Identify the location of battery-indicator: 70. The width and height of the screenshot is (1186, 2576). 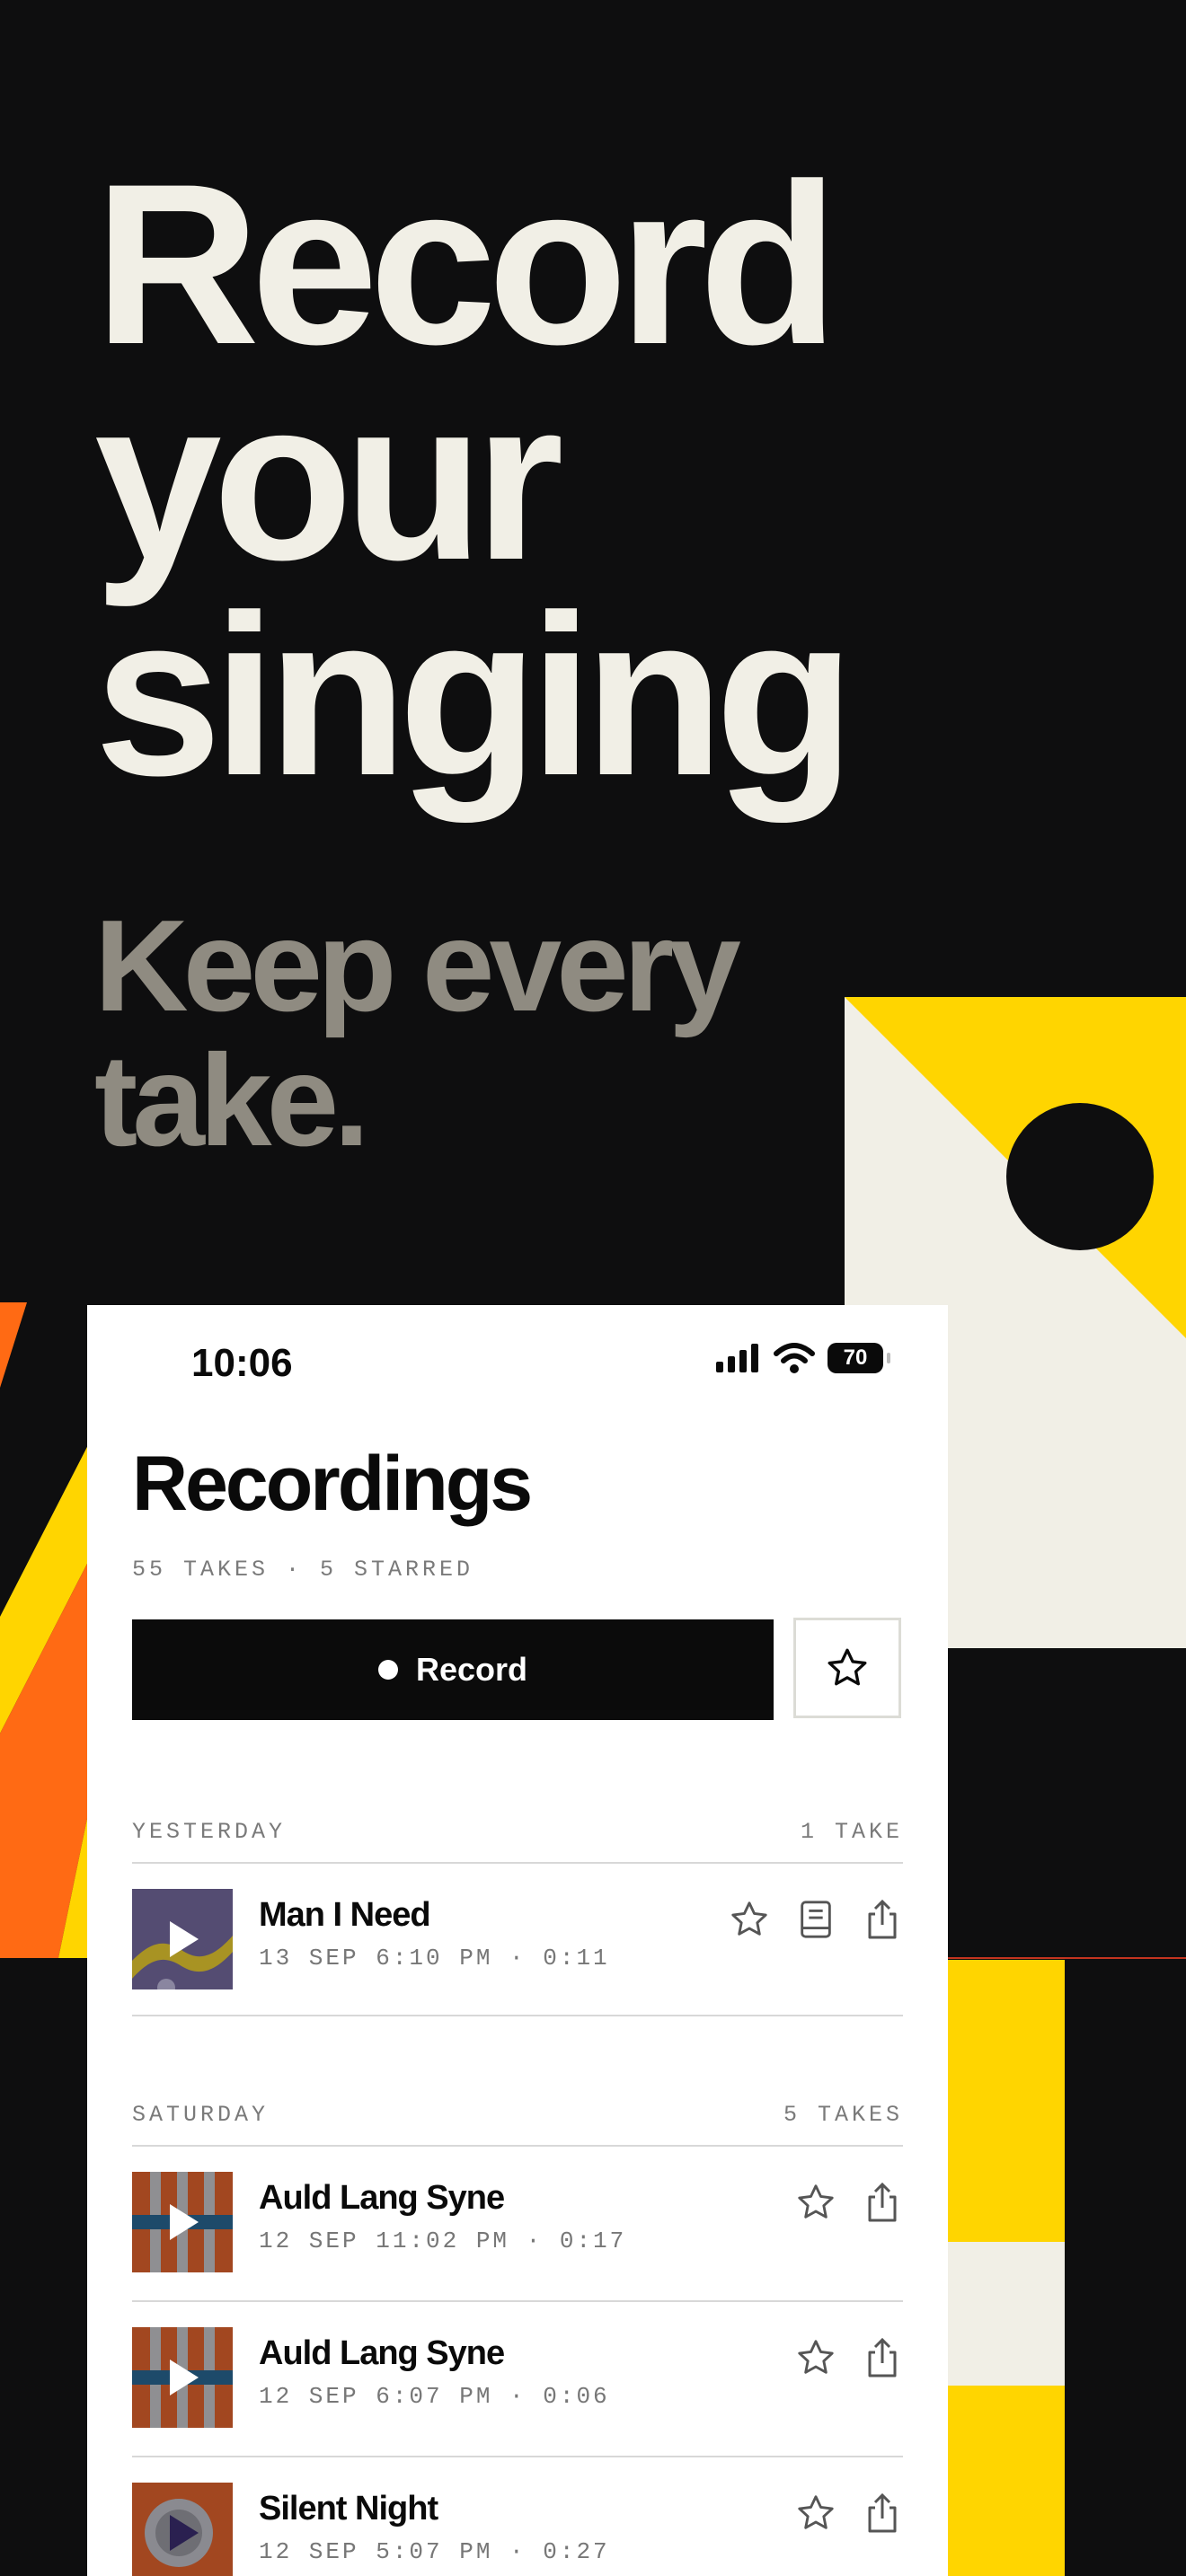
(859, 1358).